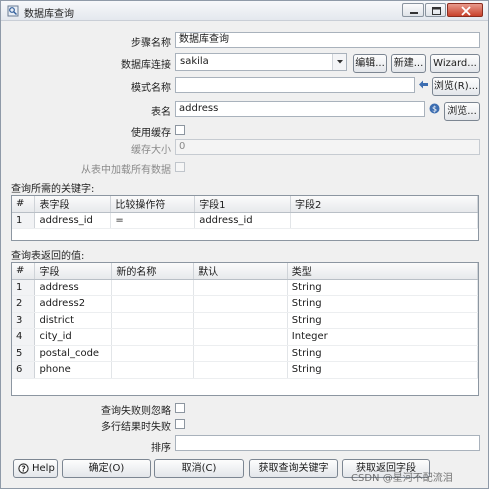 The height and width of the screenshot is (489, 489). I want to click on returns-header-row: # 字段 新的名称 默认 类型, so click(245, 271).